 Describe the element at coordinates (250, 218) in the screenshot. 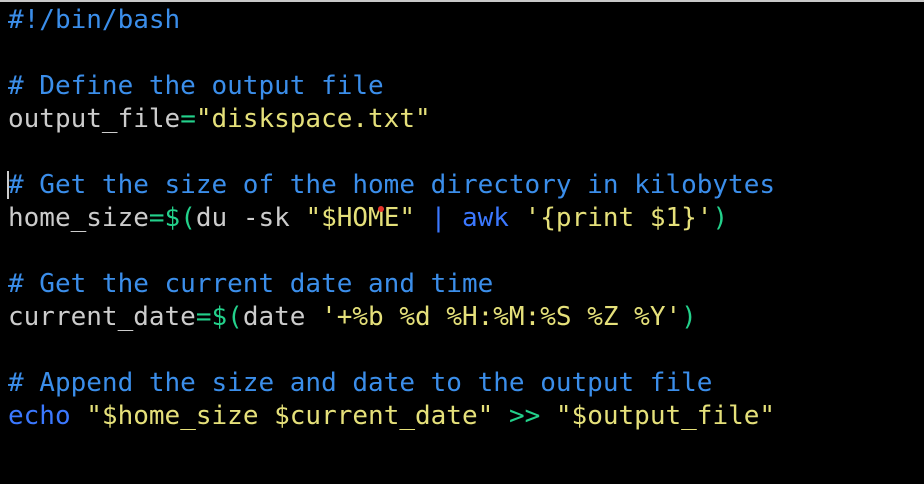

I see `code-token: du -sk` at that location.